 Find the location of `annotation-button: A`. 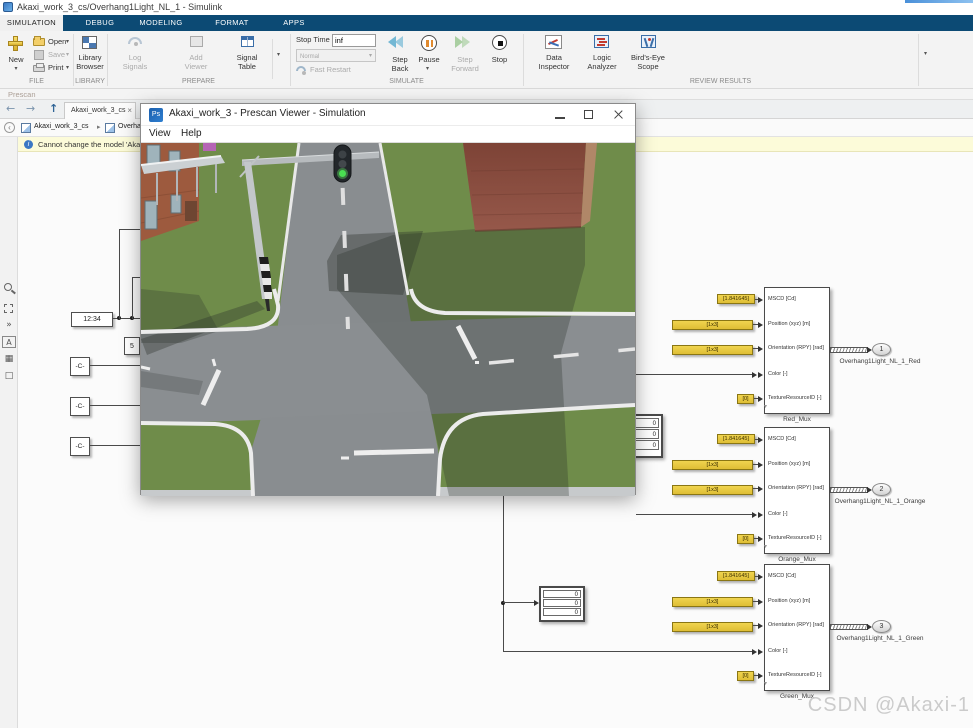

annotation-button: A is located at coordinates (9, 342).